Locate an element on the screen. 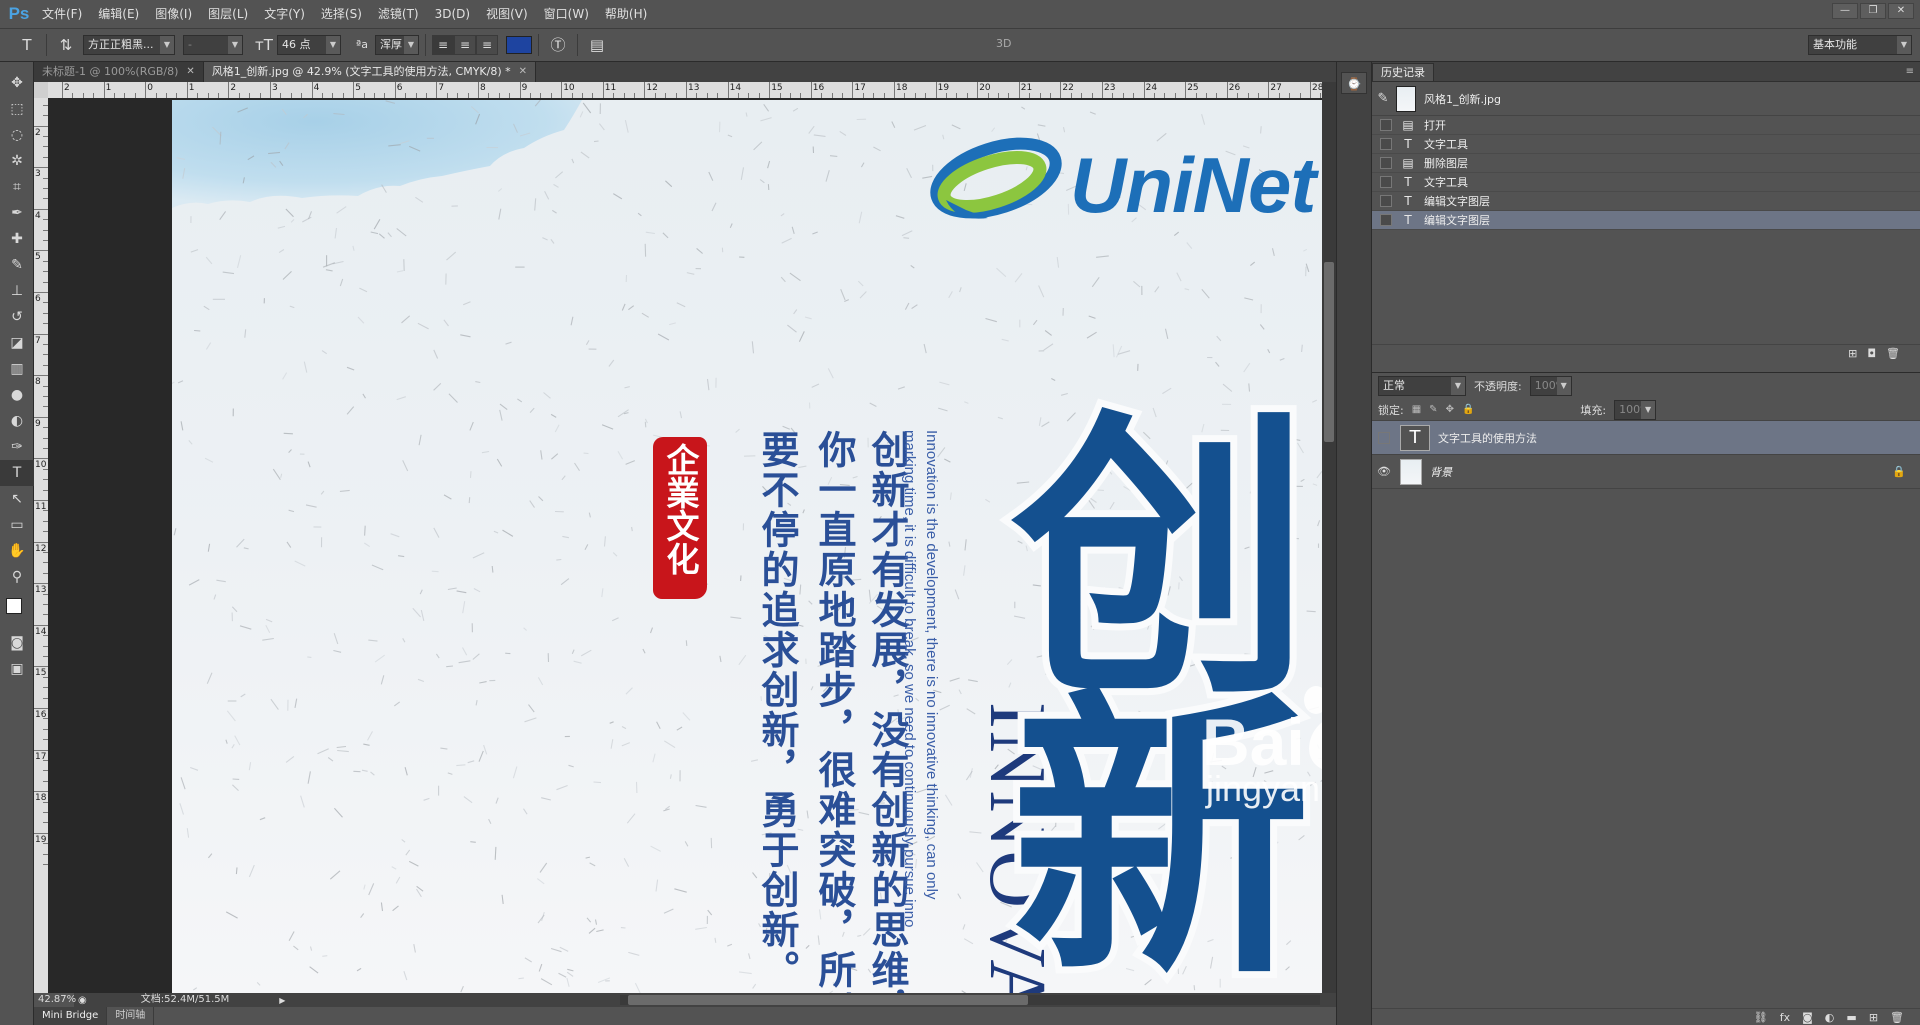 This screenshot has height=1025, width=1920. layer-row: 👁 背景 🔒 is located at coordinates (1646, 472).